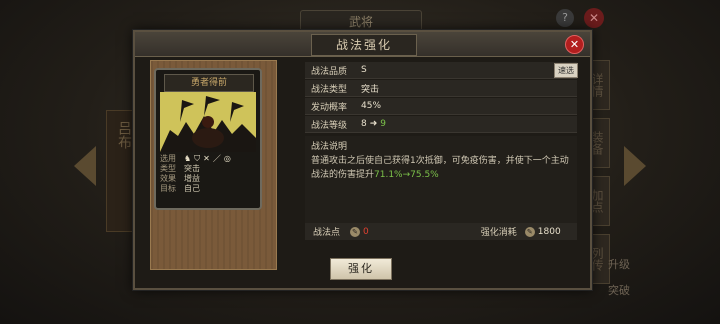 This screenshot has width=720, height=324. What do you see at coordinates (192, 178) in the screenshot?
I see `effect-value: 增益` at bounding box center [192, 178].